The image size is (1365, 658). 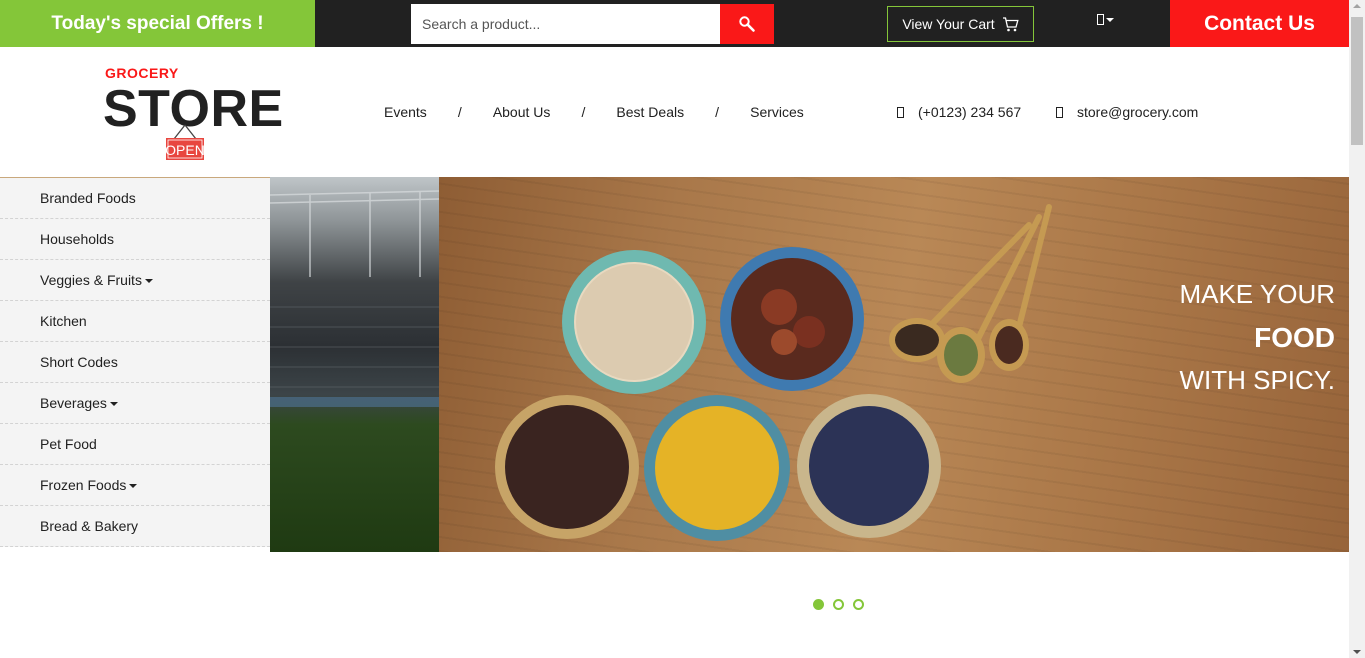 I want to click on nav-link-about-us: About Us, so click(x=522, y=112).